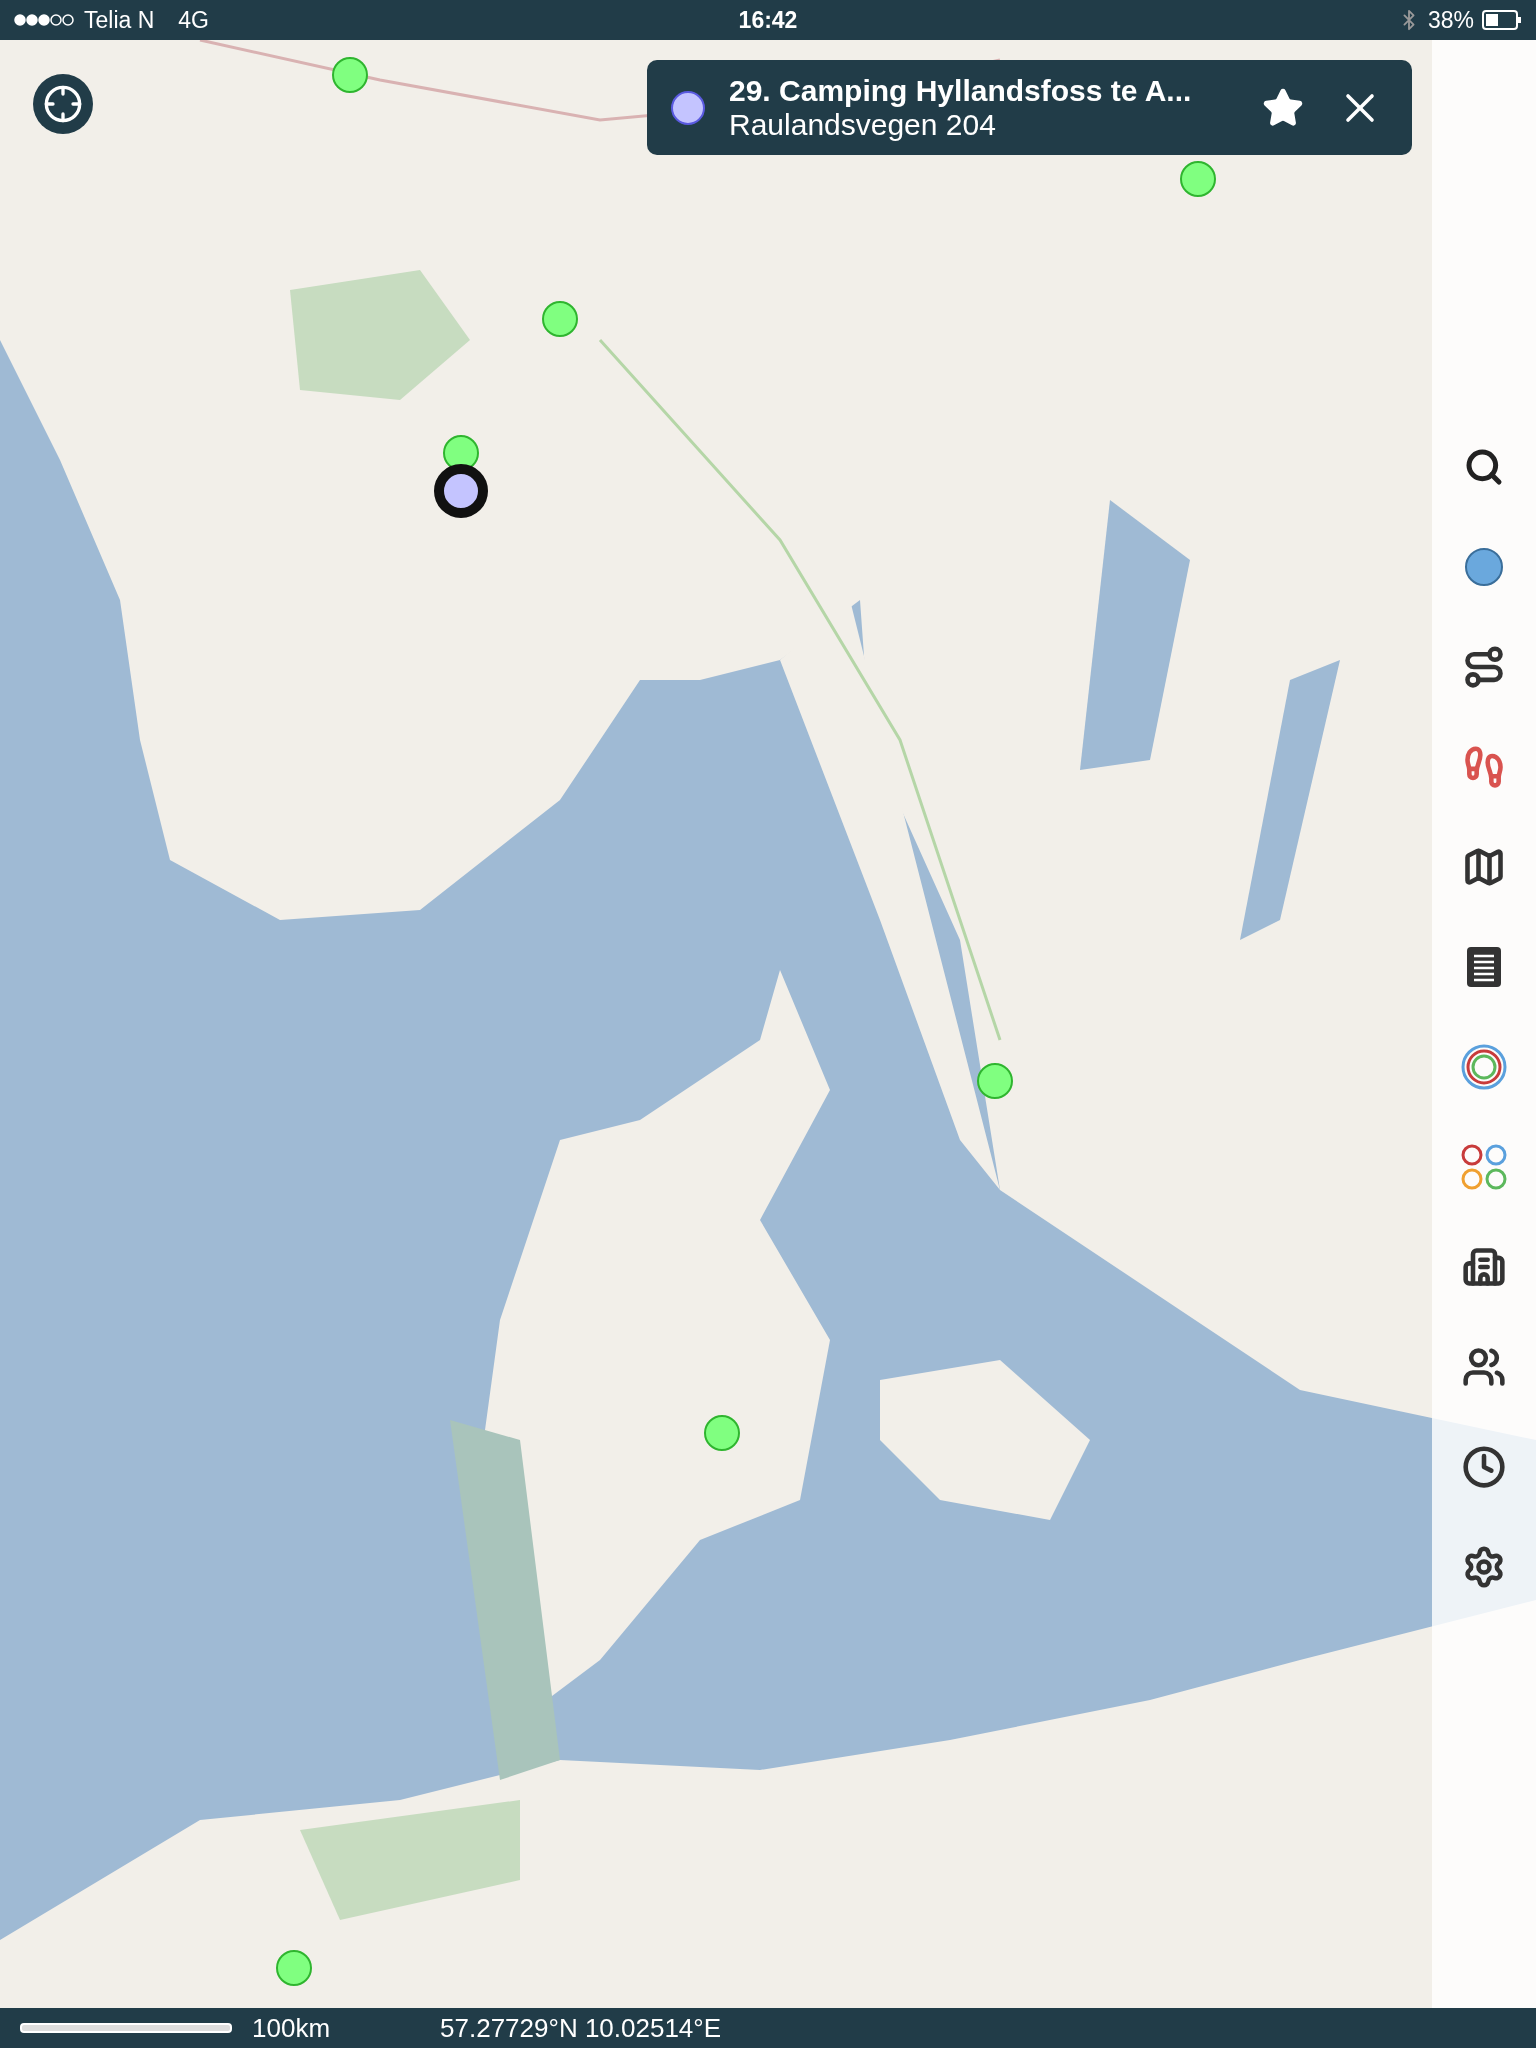 The image size is (1536, 2048). What do you see at coordinates (63, 104) in the screenshot?
I see `crosshair-icon` at bounding box center [63, 104].